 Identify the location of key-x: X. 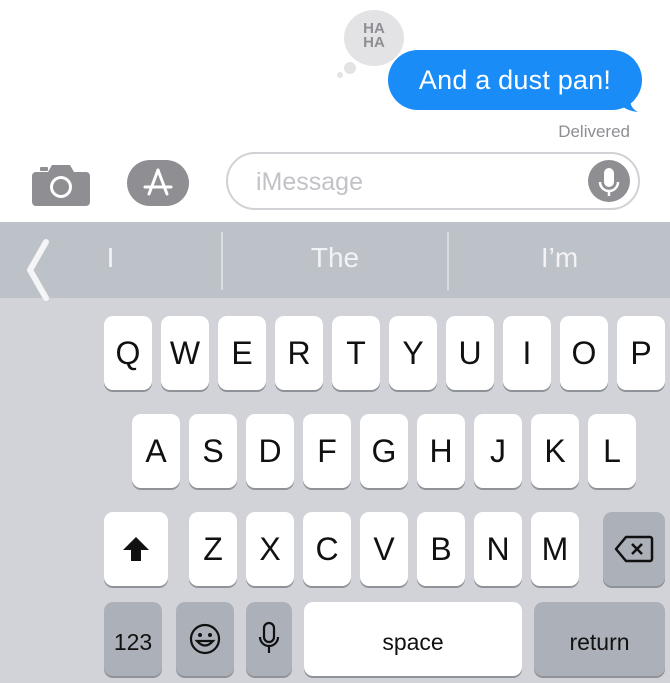
(270, 549).